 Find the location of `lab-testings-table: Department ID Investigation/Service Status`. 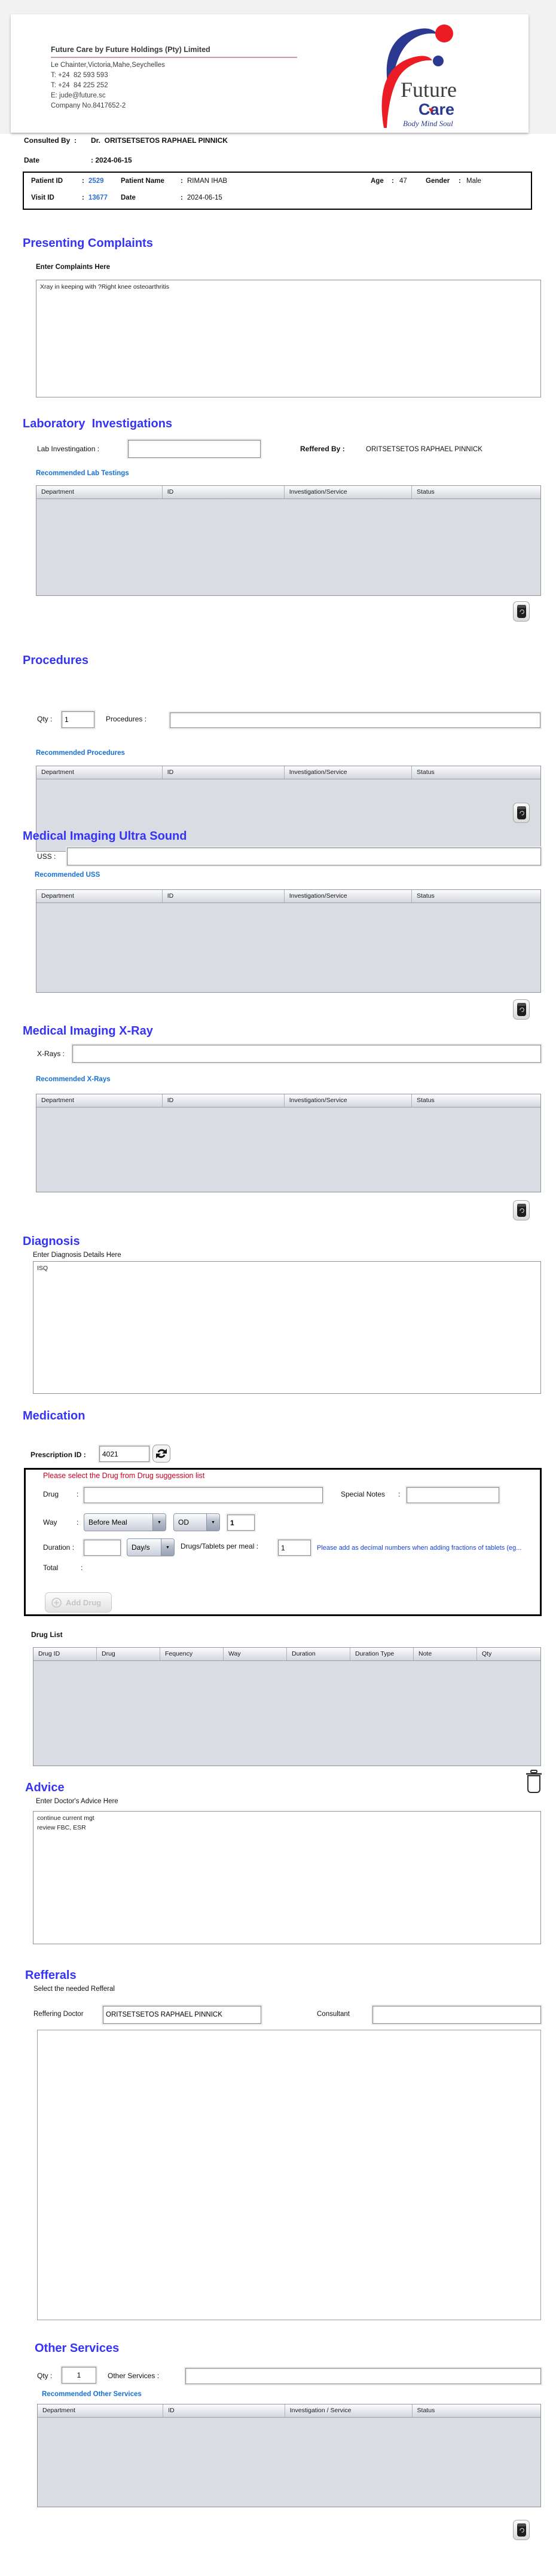

lab-testings-table: Department ID Investigation/Service Status is located at coordinates (289, 540).